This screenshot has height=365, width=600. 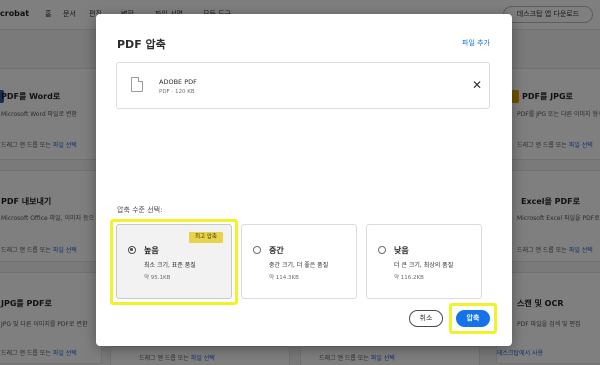 What do you see at coordinates (178, 82) in the screenshot?
I see `file-name: ADOBE PDF` at bounding box center [178, 82].